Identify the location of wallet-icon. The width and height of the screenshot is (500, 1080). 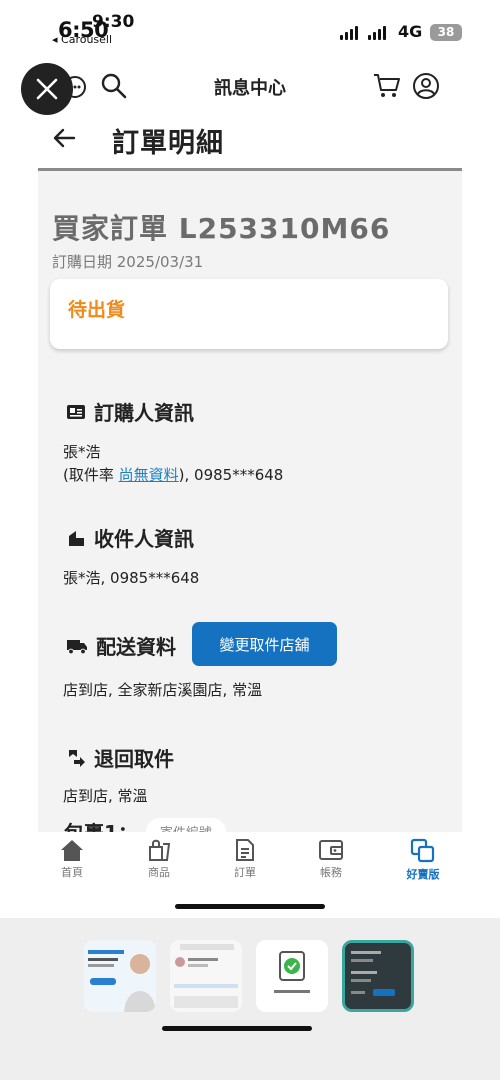
(331, 850).